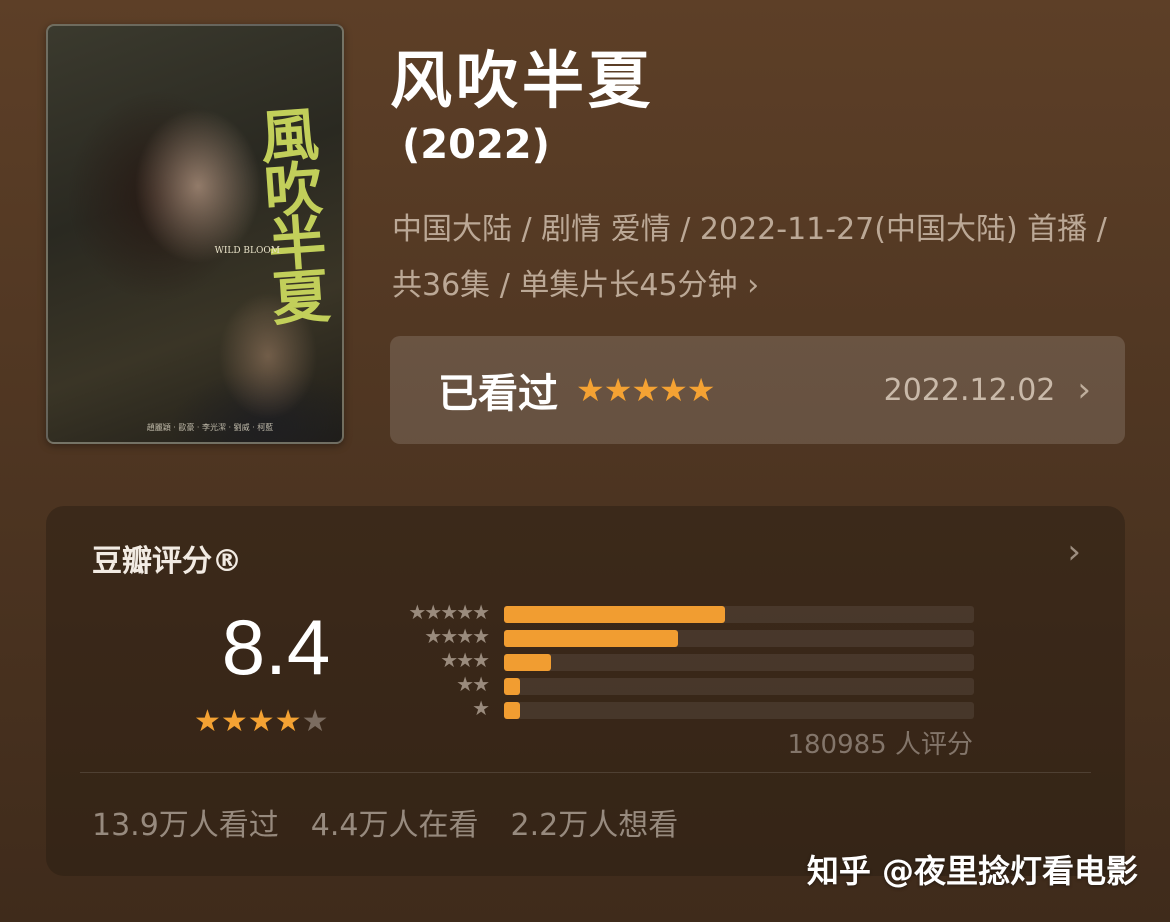 This screenshot has width=1170, height=922. Describe the element at coordinates (290, 213) in the screenshot. I see `poster-calligraphy-title: 風吹半夏` at that location.